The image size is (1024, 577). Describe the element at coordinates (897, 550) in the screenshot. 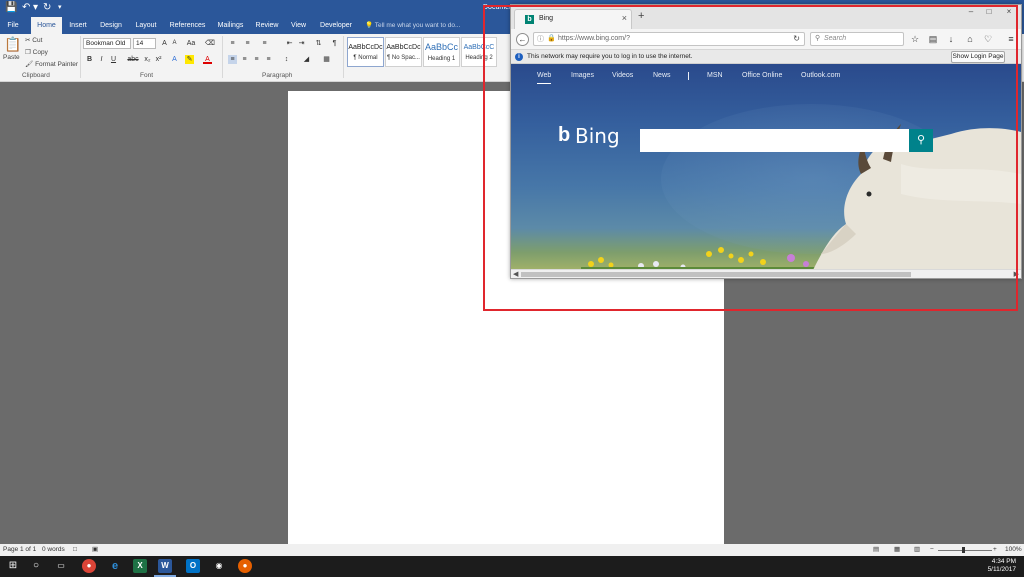

I see `print-layout-icon: ▦` at that location.